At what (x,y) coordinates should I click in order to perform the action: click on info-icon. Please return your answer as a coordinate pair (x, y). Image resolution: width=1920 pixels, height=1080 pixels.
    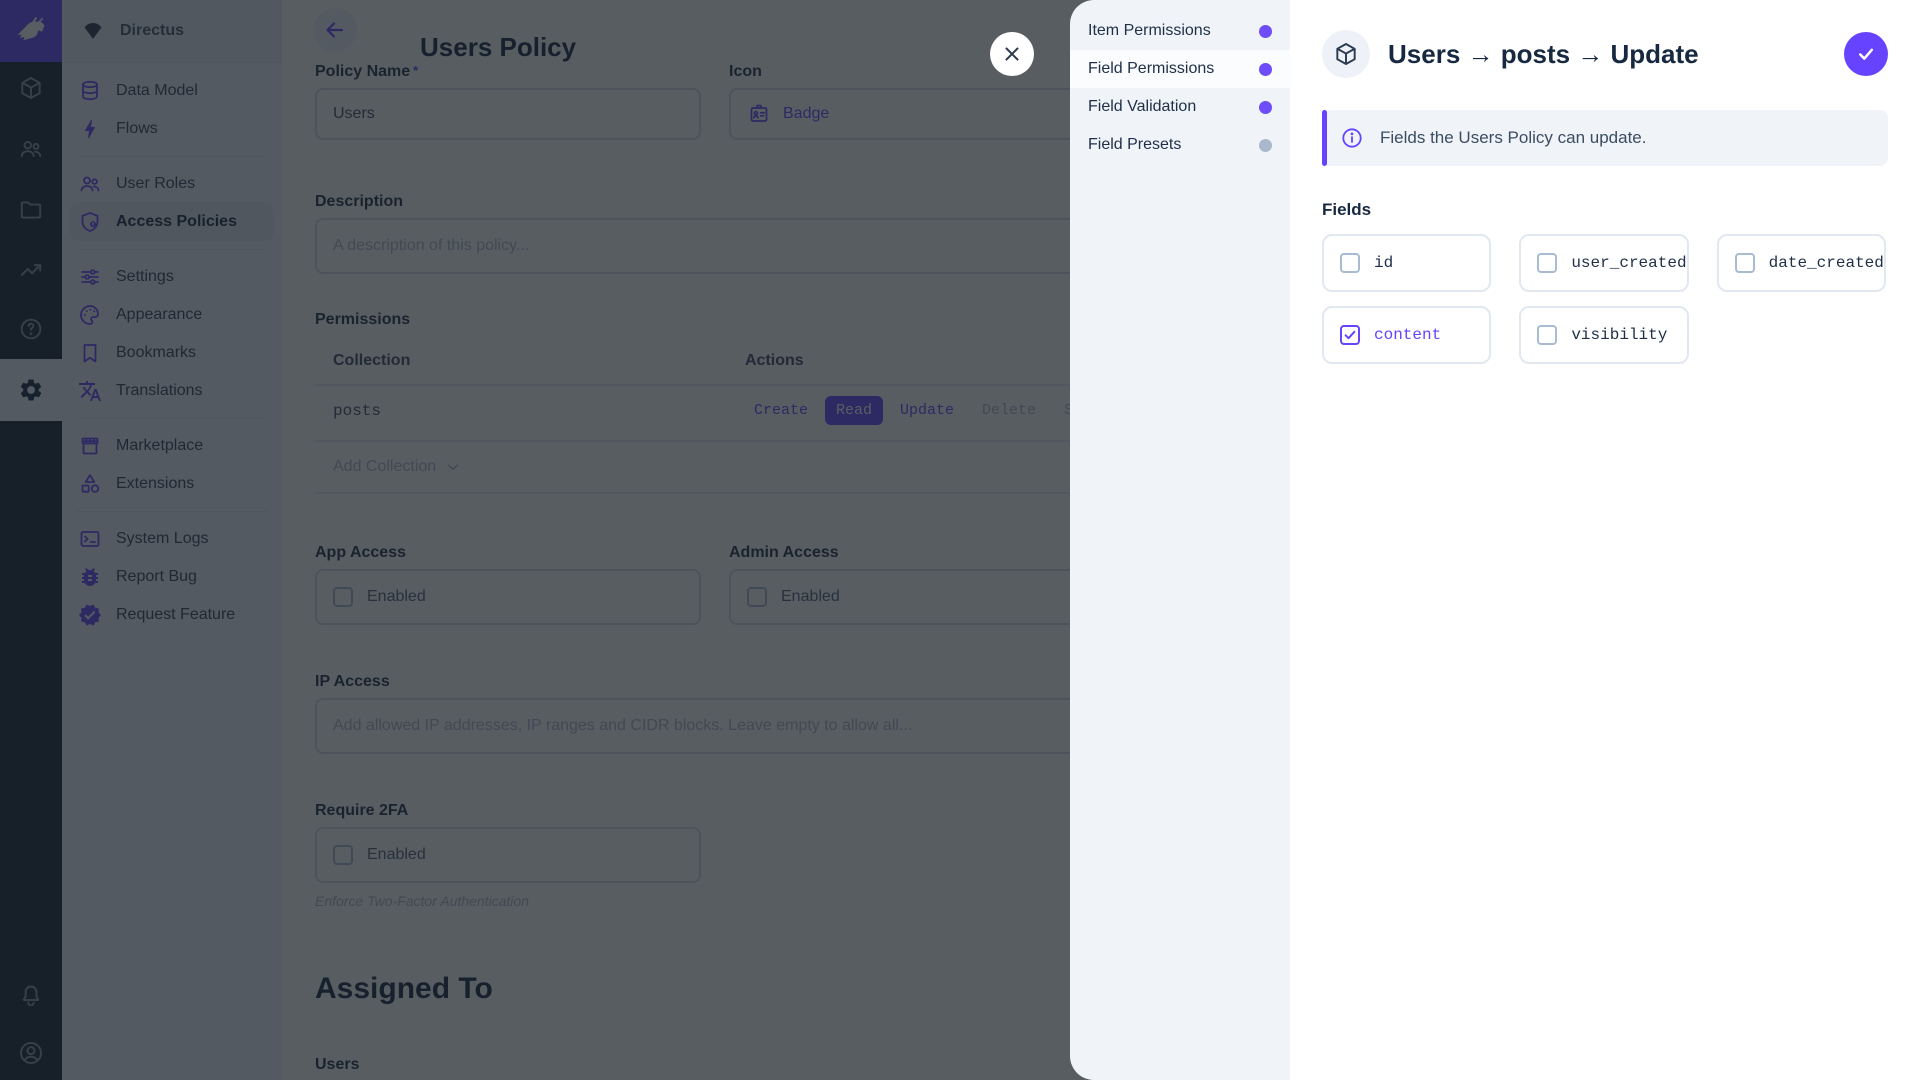
    Looking at the image, I should click on (1352, 138).